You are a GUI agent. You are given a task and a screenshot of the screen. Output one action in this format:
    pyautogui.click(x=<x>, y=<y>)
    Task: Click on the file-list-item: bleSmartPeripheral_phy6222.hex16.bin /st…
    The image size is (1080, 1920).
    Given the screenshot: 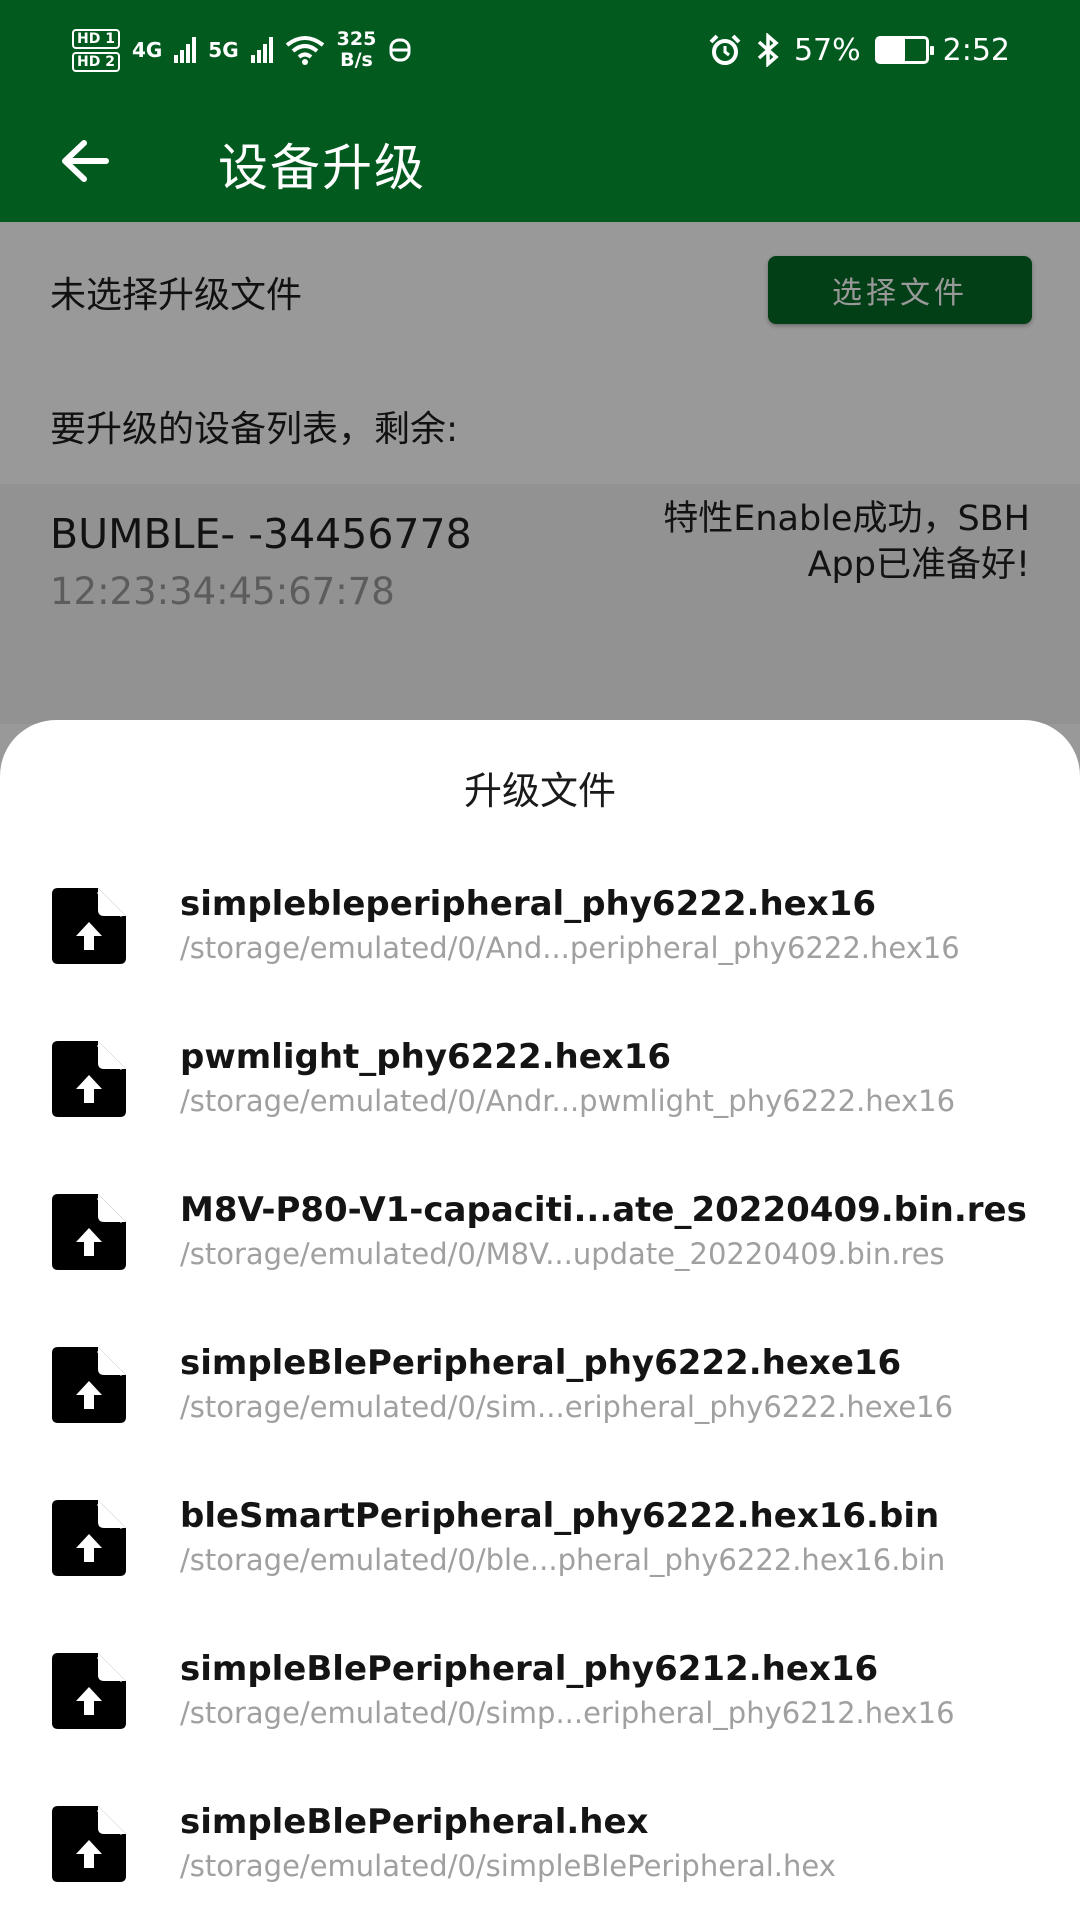 What is the action you would take?
    pyautogui.click(x=540, y=1558)
    